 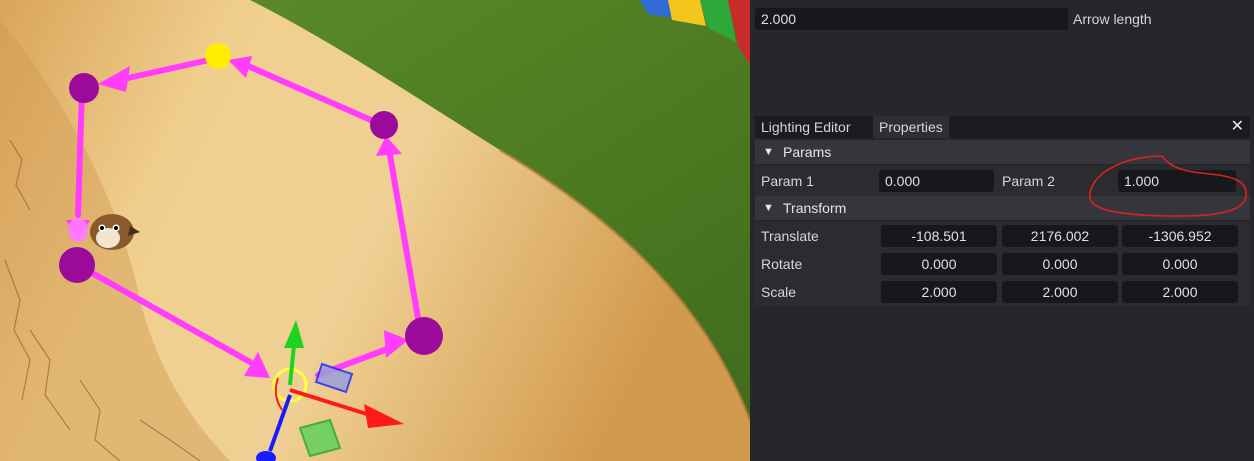 What do you see at coordinates (806, 127) in the screenshot?
I see `tab-lighting-editor: Lighting Editor` at bounding box center [806, 127].